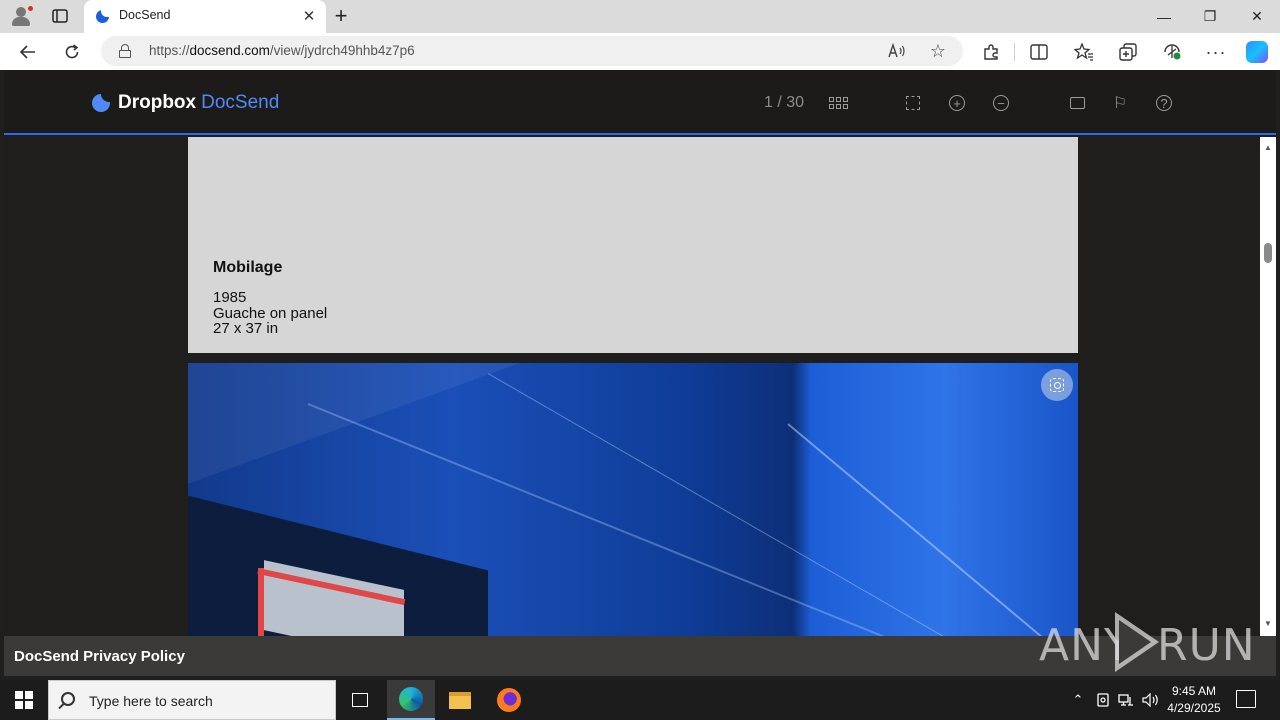  Describe the element at coordinates (1084, 52) in the screenshot. I see `favorites-icon` at that location.